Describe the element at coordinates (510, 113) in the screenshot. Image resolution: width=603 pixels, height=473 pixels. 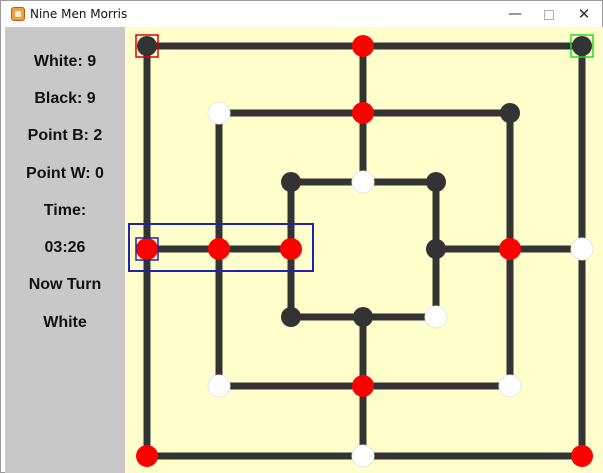
I see `black-piece-f6` at that location.